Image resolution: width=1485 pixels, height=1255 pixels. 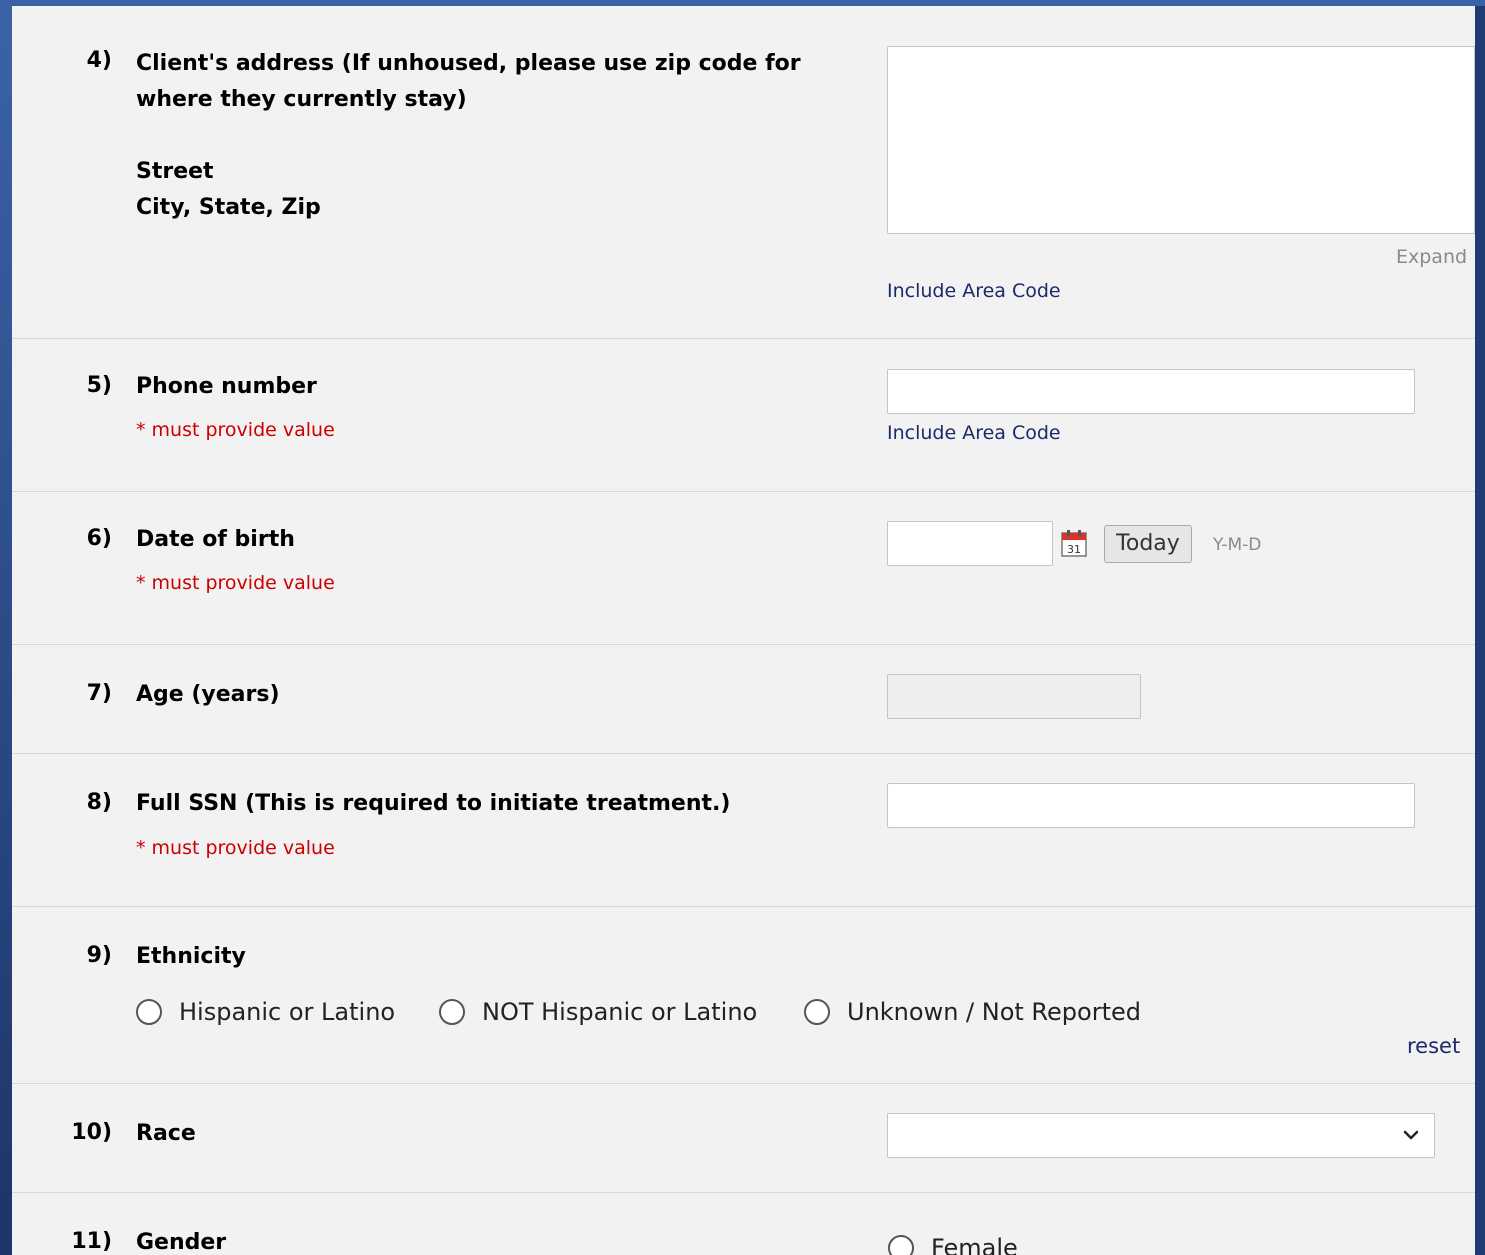 I want to click on dob-input, so click(x=970, y=543).